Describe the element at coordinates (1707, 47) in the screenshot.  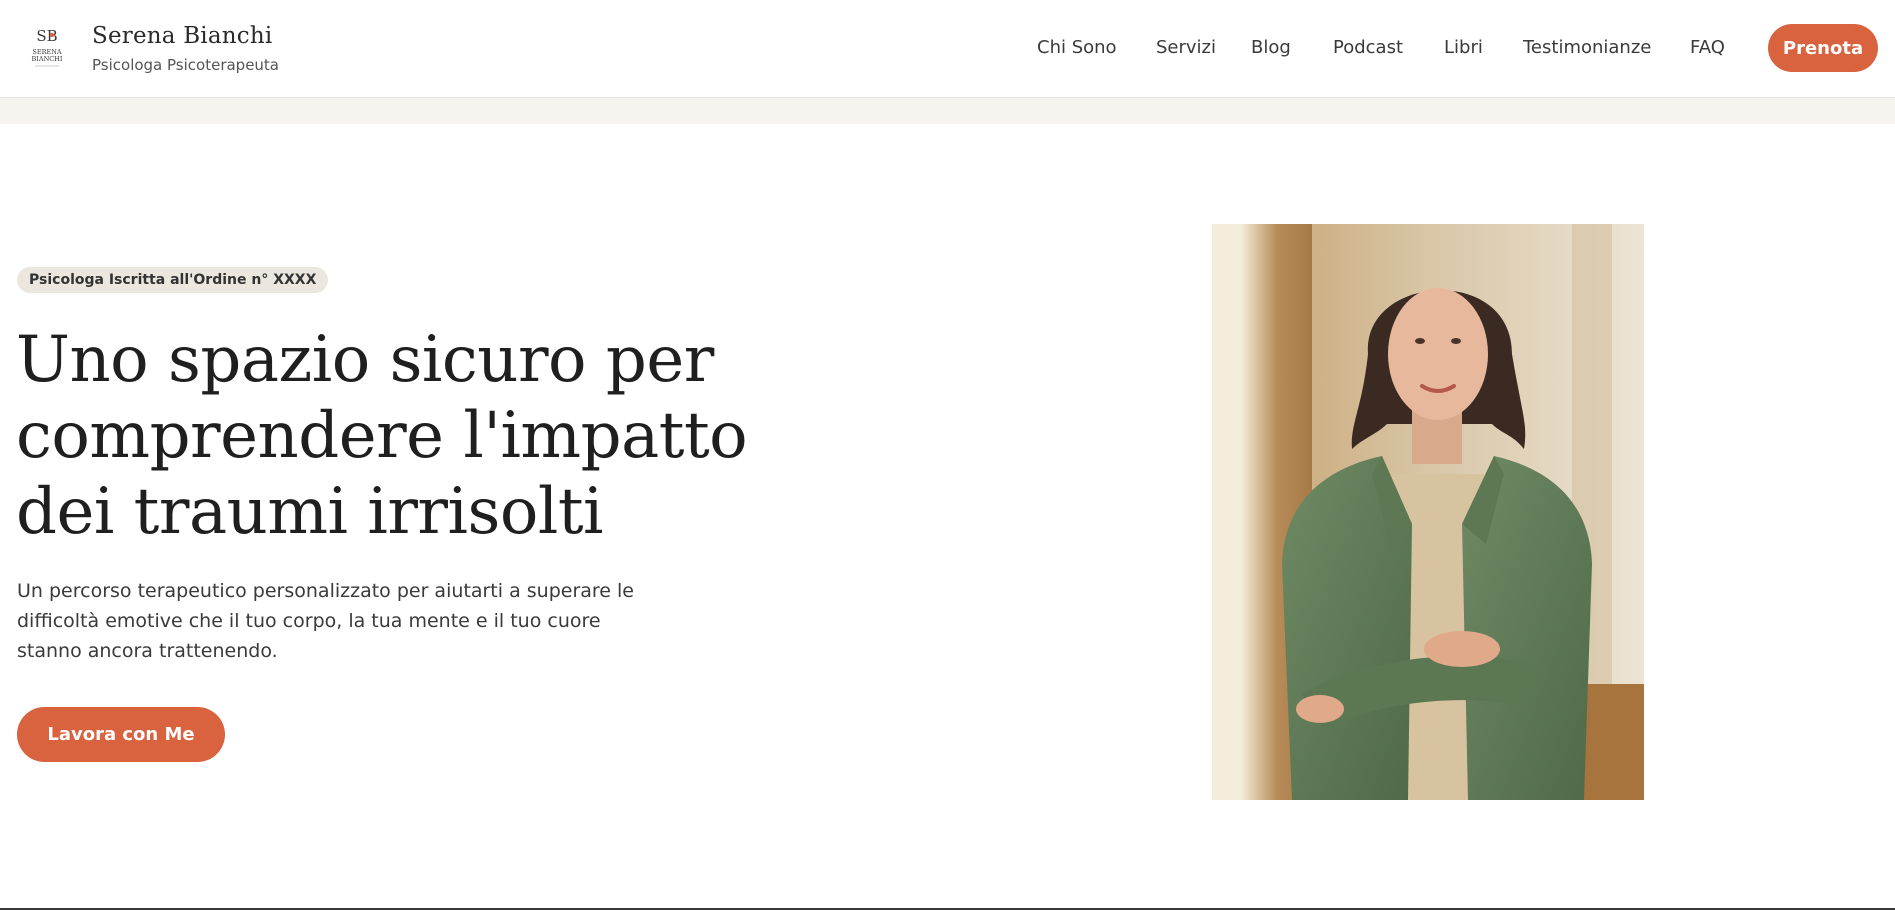
I see `nav-item-faq: FAQ` at that location.